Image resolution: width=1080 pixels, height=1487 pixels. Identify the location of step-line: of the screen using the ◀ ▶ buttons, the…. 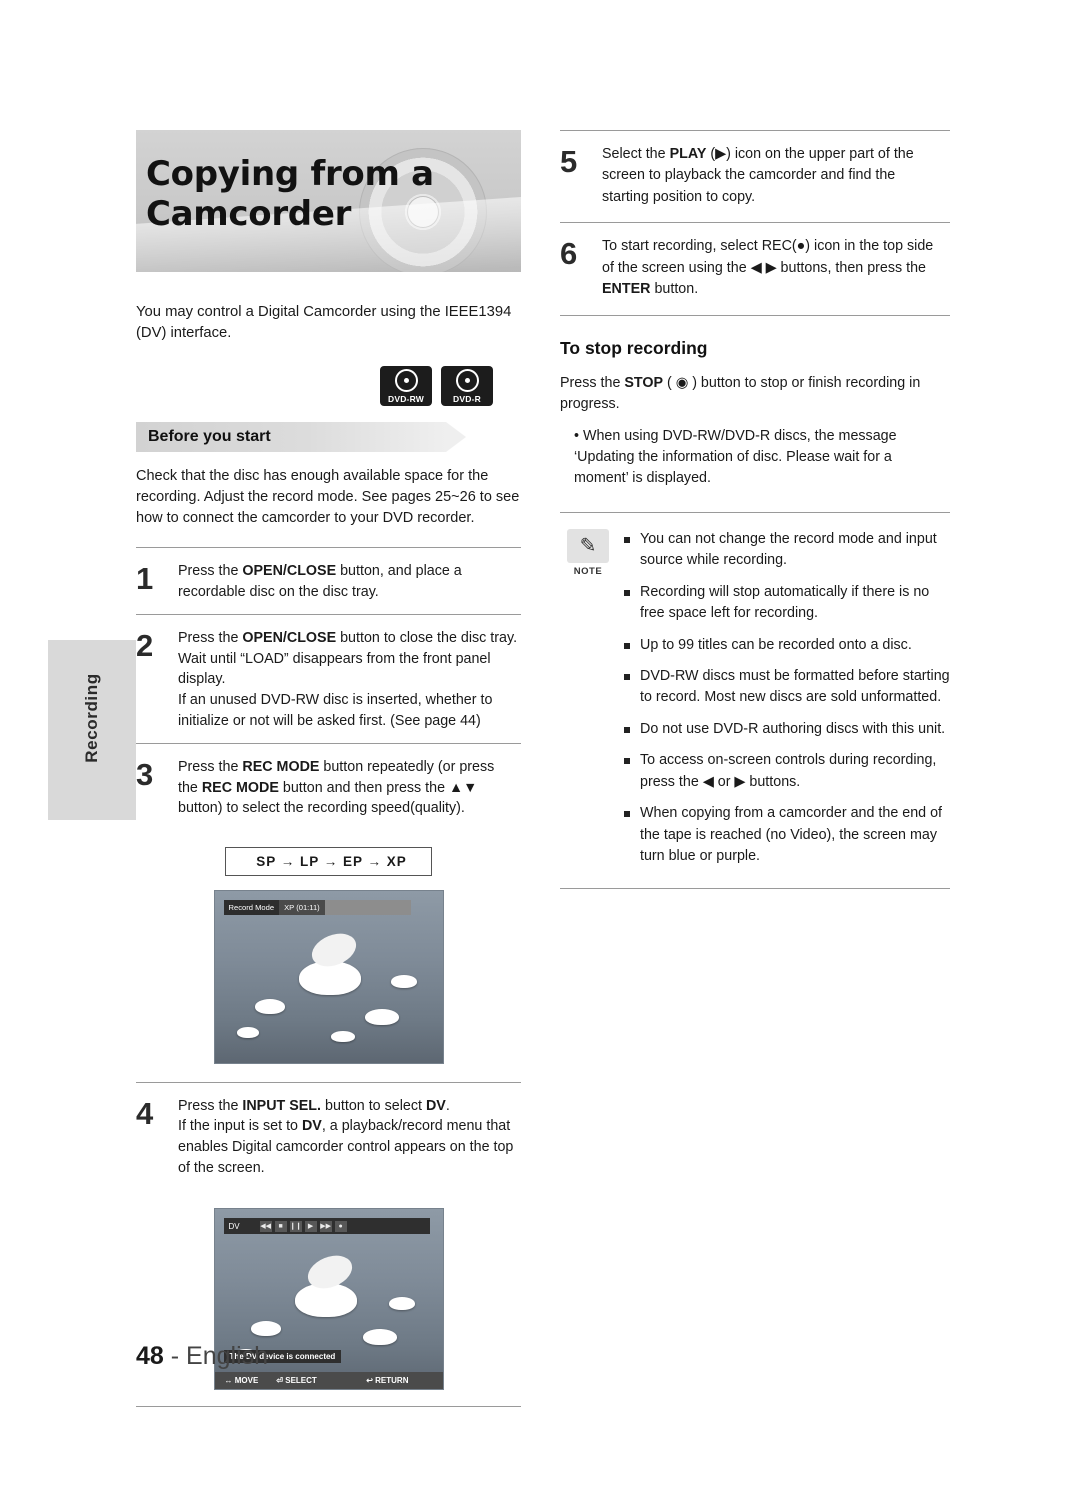
(764, 267).